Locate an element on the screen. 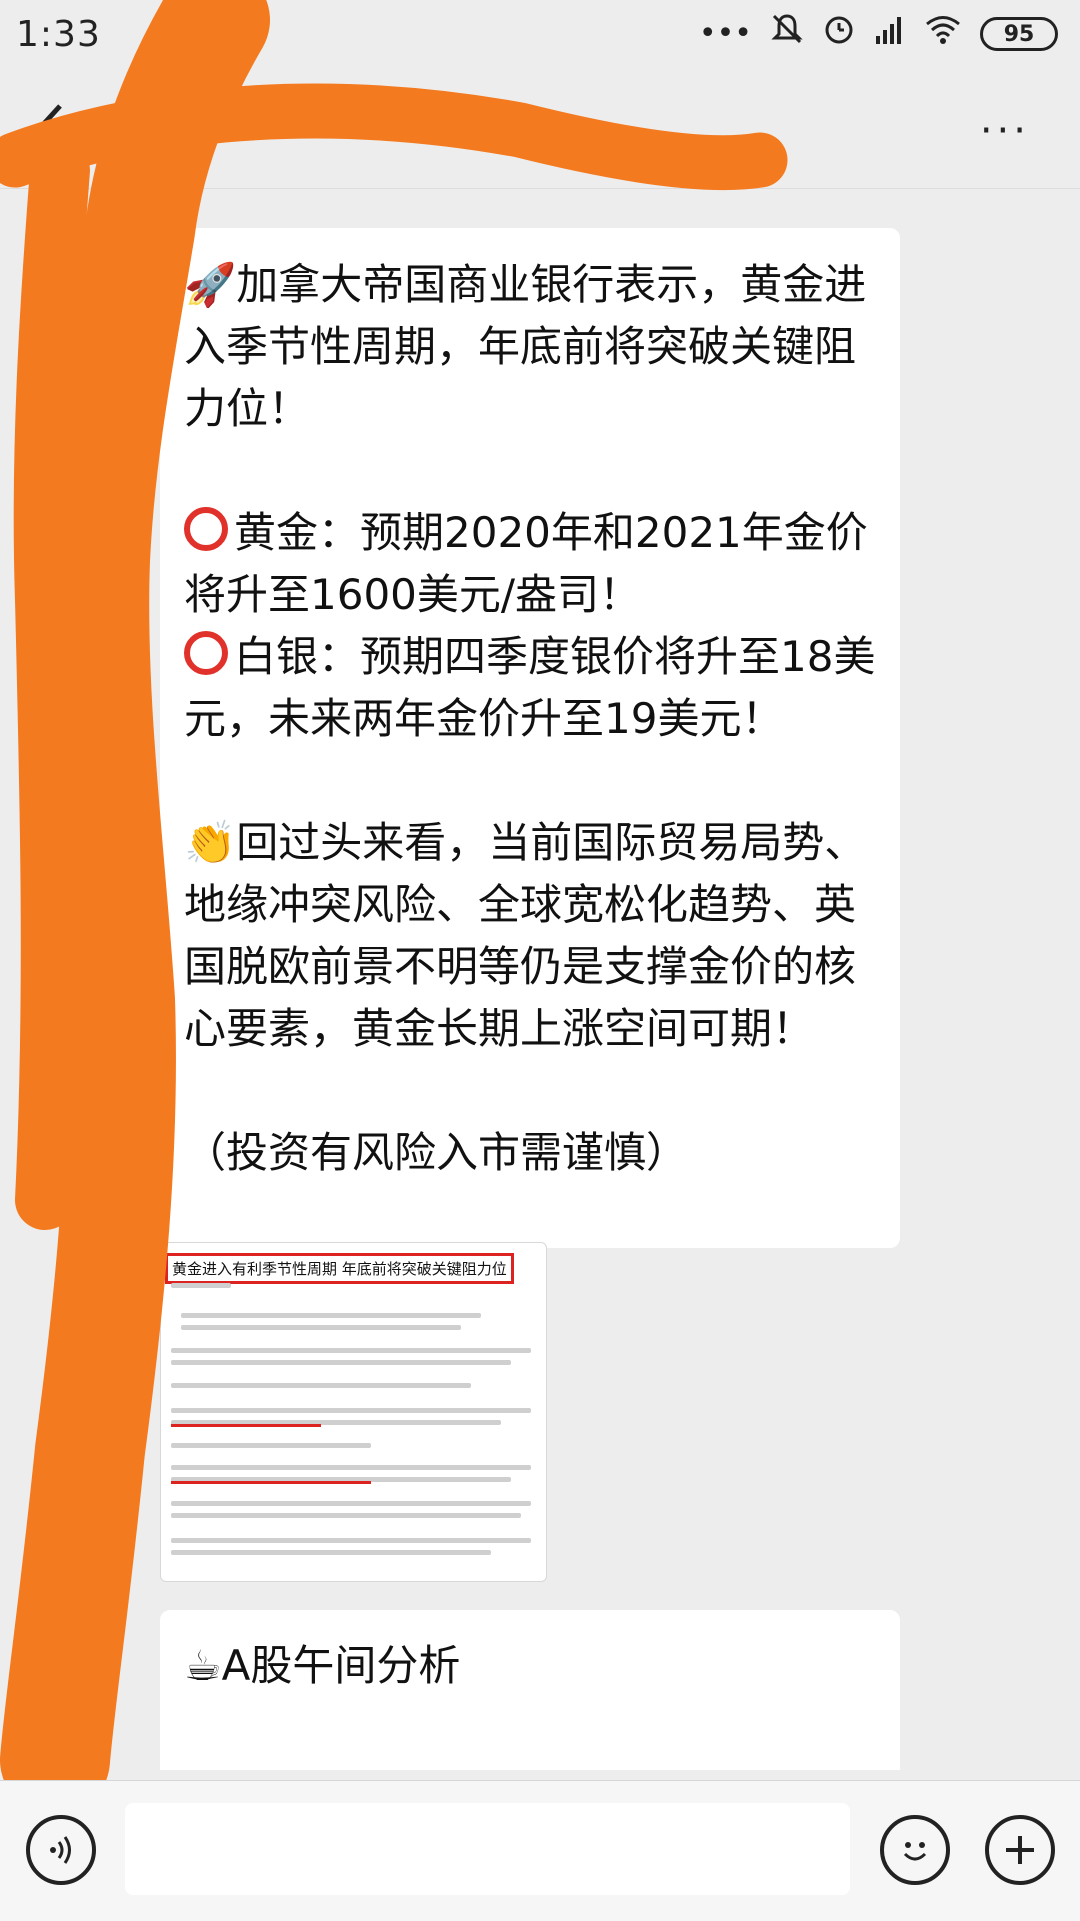 The height and width of the screenshot is (1921, 1080). signal-icon is located at coordinates (890, 34).